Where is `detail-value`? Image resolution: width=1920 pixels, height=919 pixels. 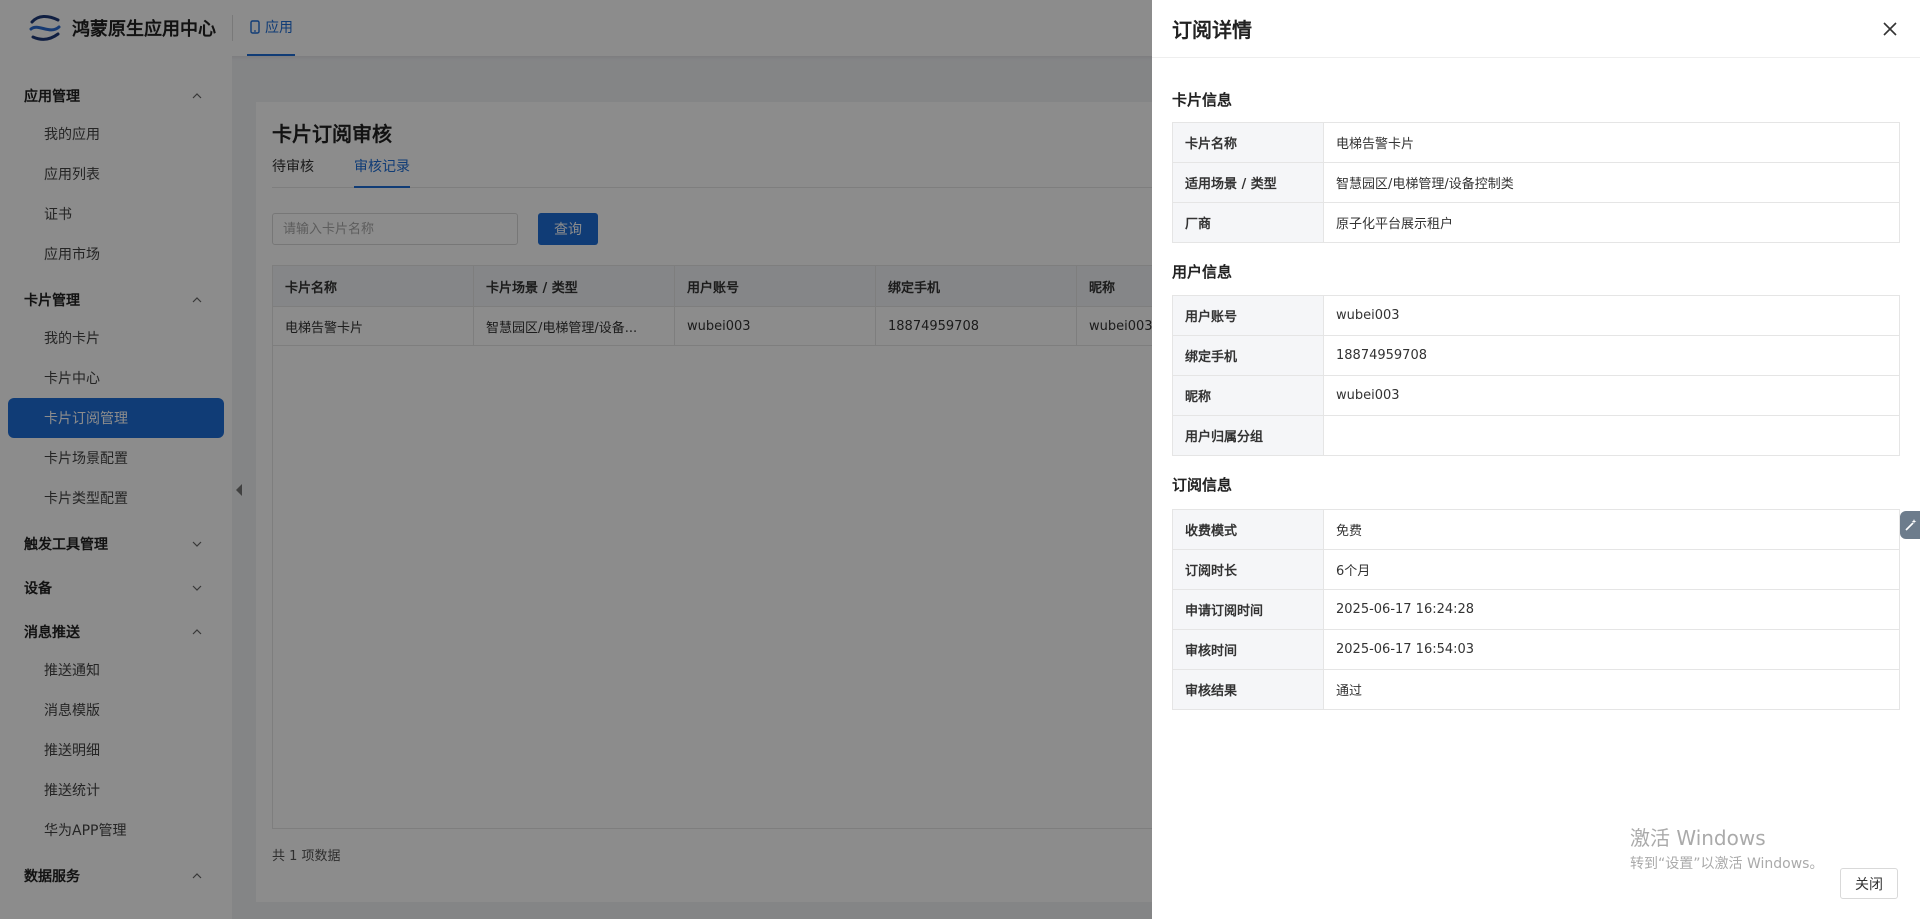
detail-value is located at coordinates (1611, 435).